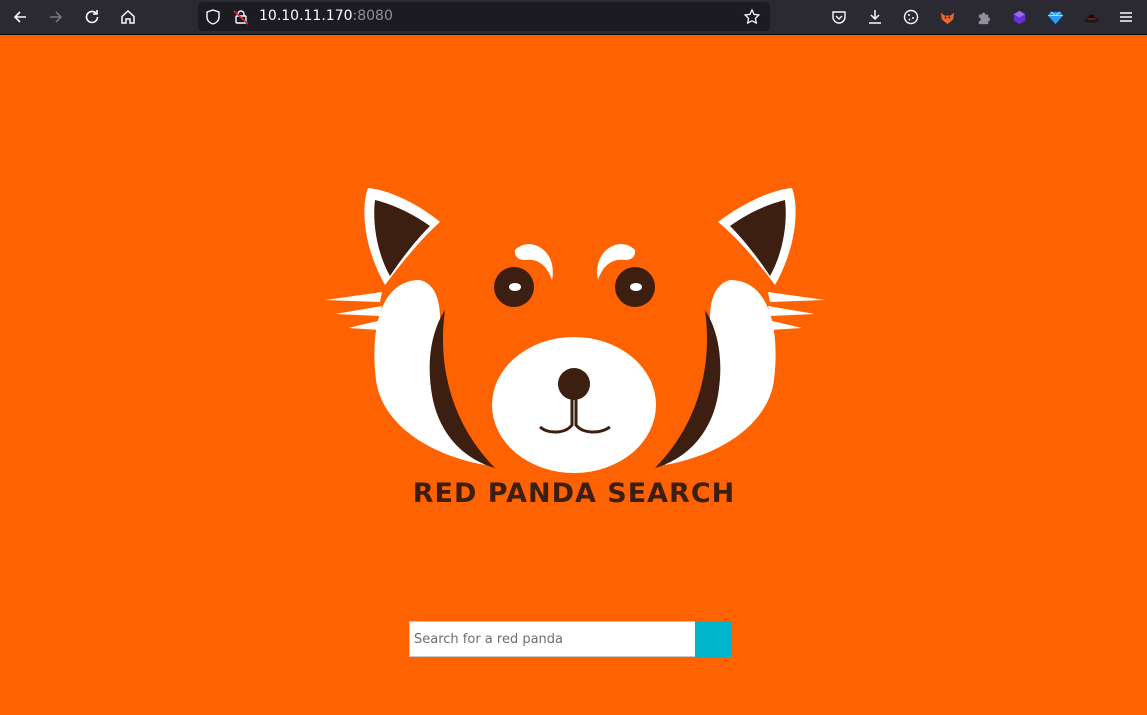 This screenshot has width=1147, height=715. I want to click on hat-extension-icon, so click(1091, 17).